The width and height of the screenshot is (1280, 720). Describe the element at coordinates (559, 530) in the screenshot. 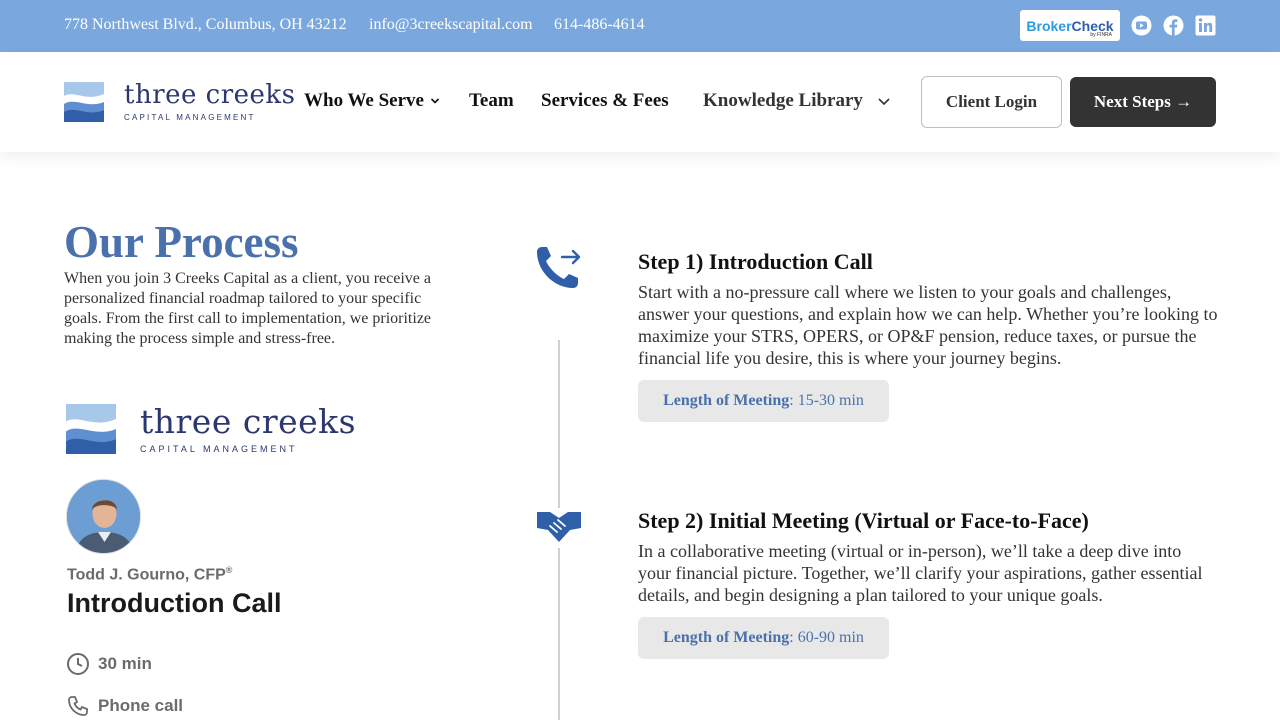

I see `handshake-icon` at that location.